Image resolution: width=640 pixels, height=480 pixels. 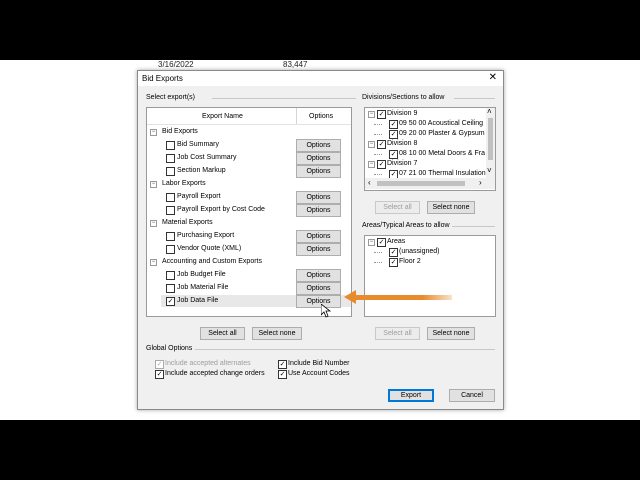 What do you see at coordinates (282, 374) in the screenshot?
I see `use-account-codes-checkbox` at bounding box center [282, 374].